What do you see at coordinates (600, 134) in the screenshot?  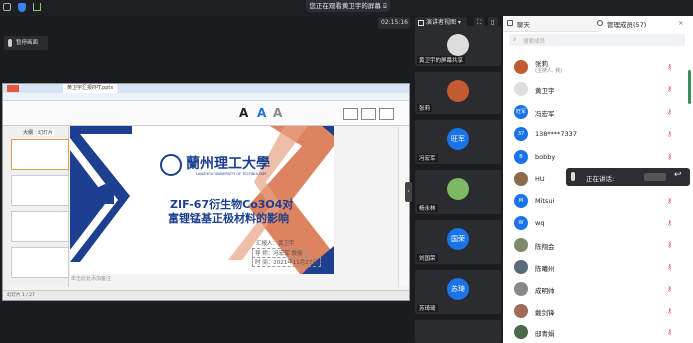 I see `member-row: 37 138****7337 ⚷` at bounding box center [600, 134].